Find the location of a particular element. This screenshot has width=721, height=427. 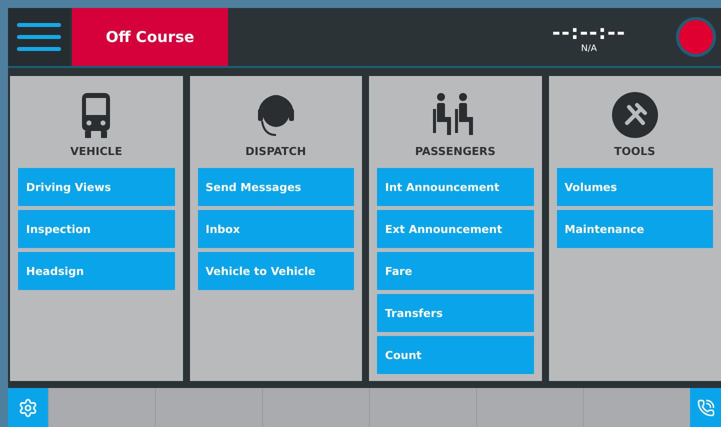

panel-title: TOOLS is located at coordinates (635, 151).